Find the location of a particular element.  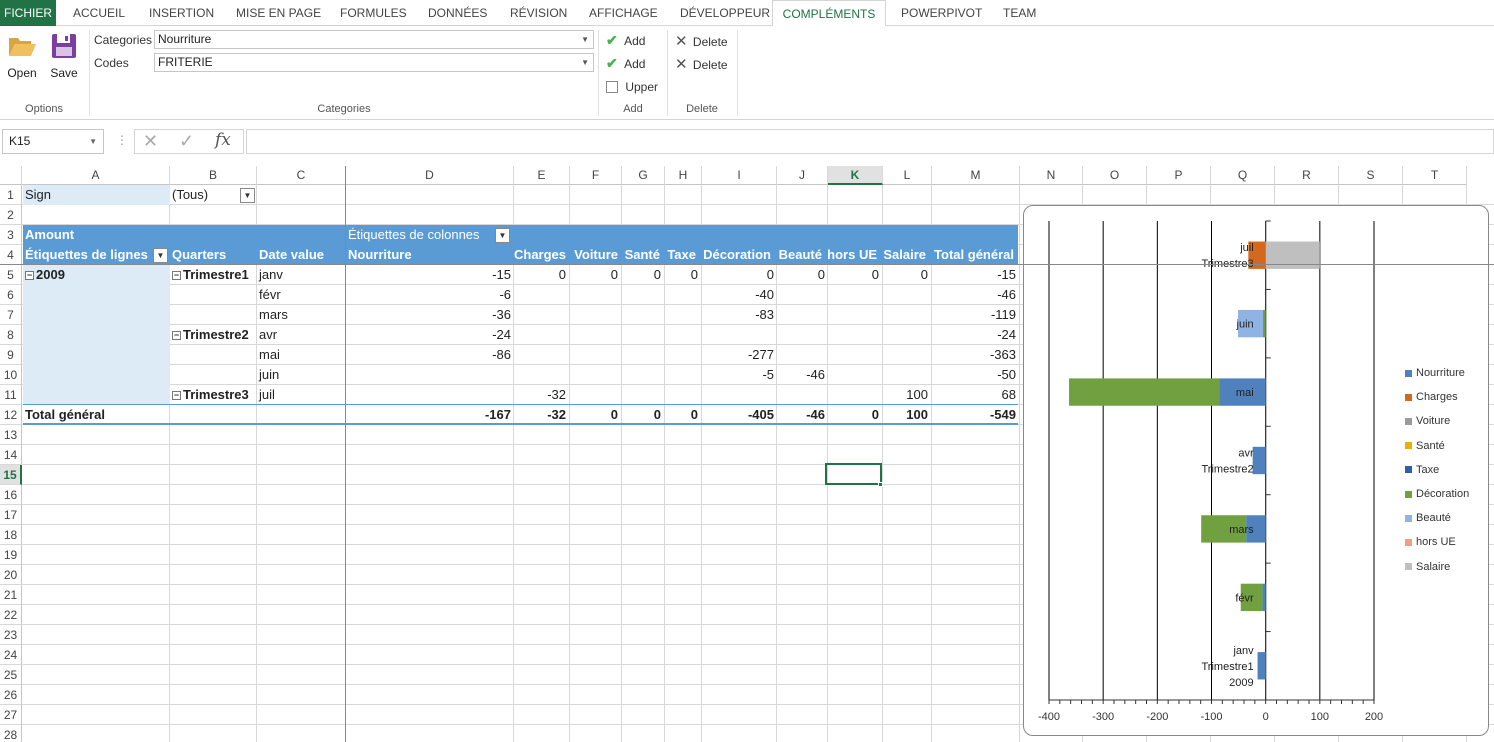

row-header-18: 18 is located at coordinates (11, 535).